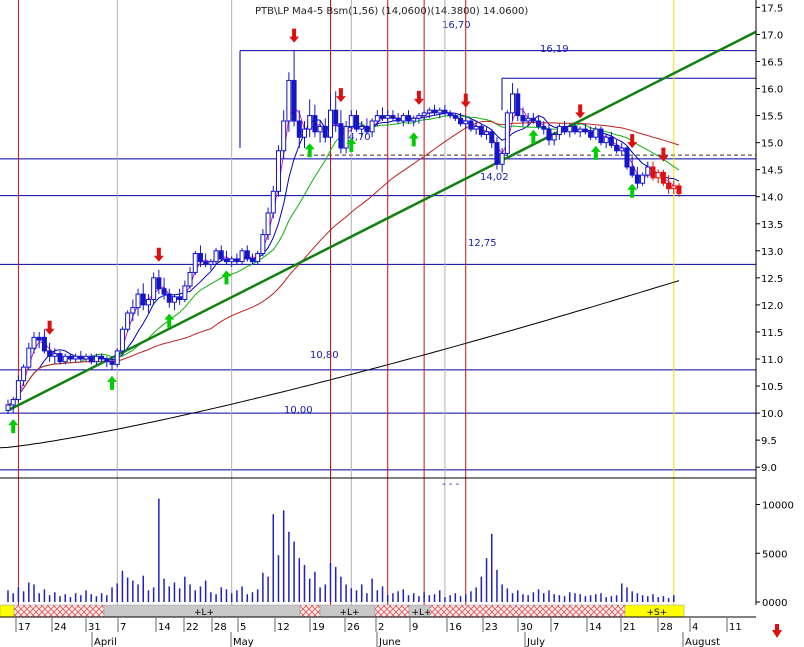 This screenshot has height=647, width=804. Describe the element at coordinates (777, 627) in the screenshot. I see `scroll-down-icon-stem` at that location.